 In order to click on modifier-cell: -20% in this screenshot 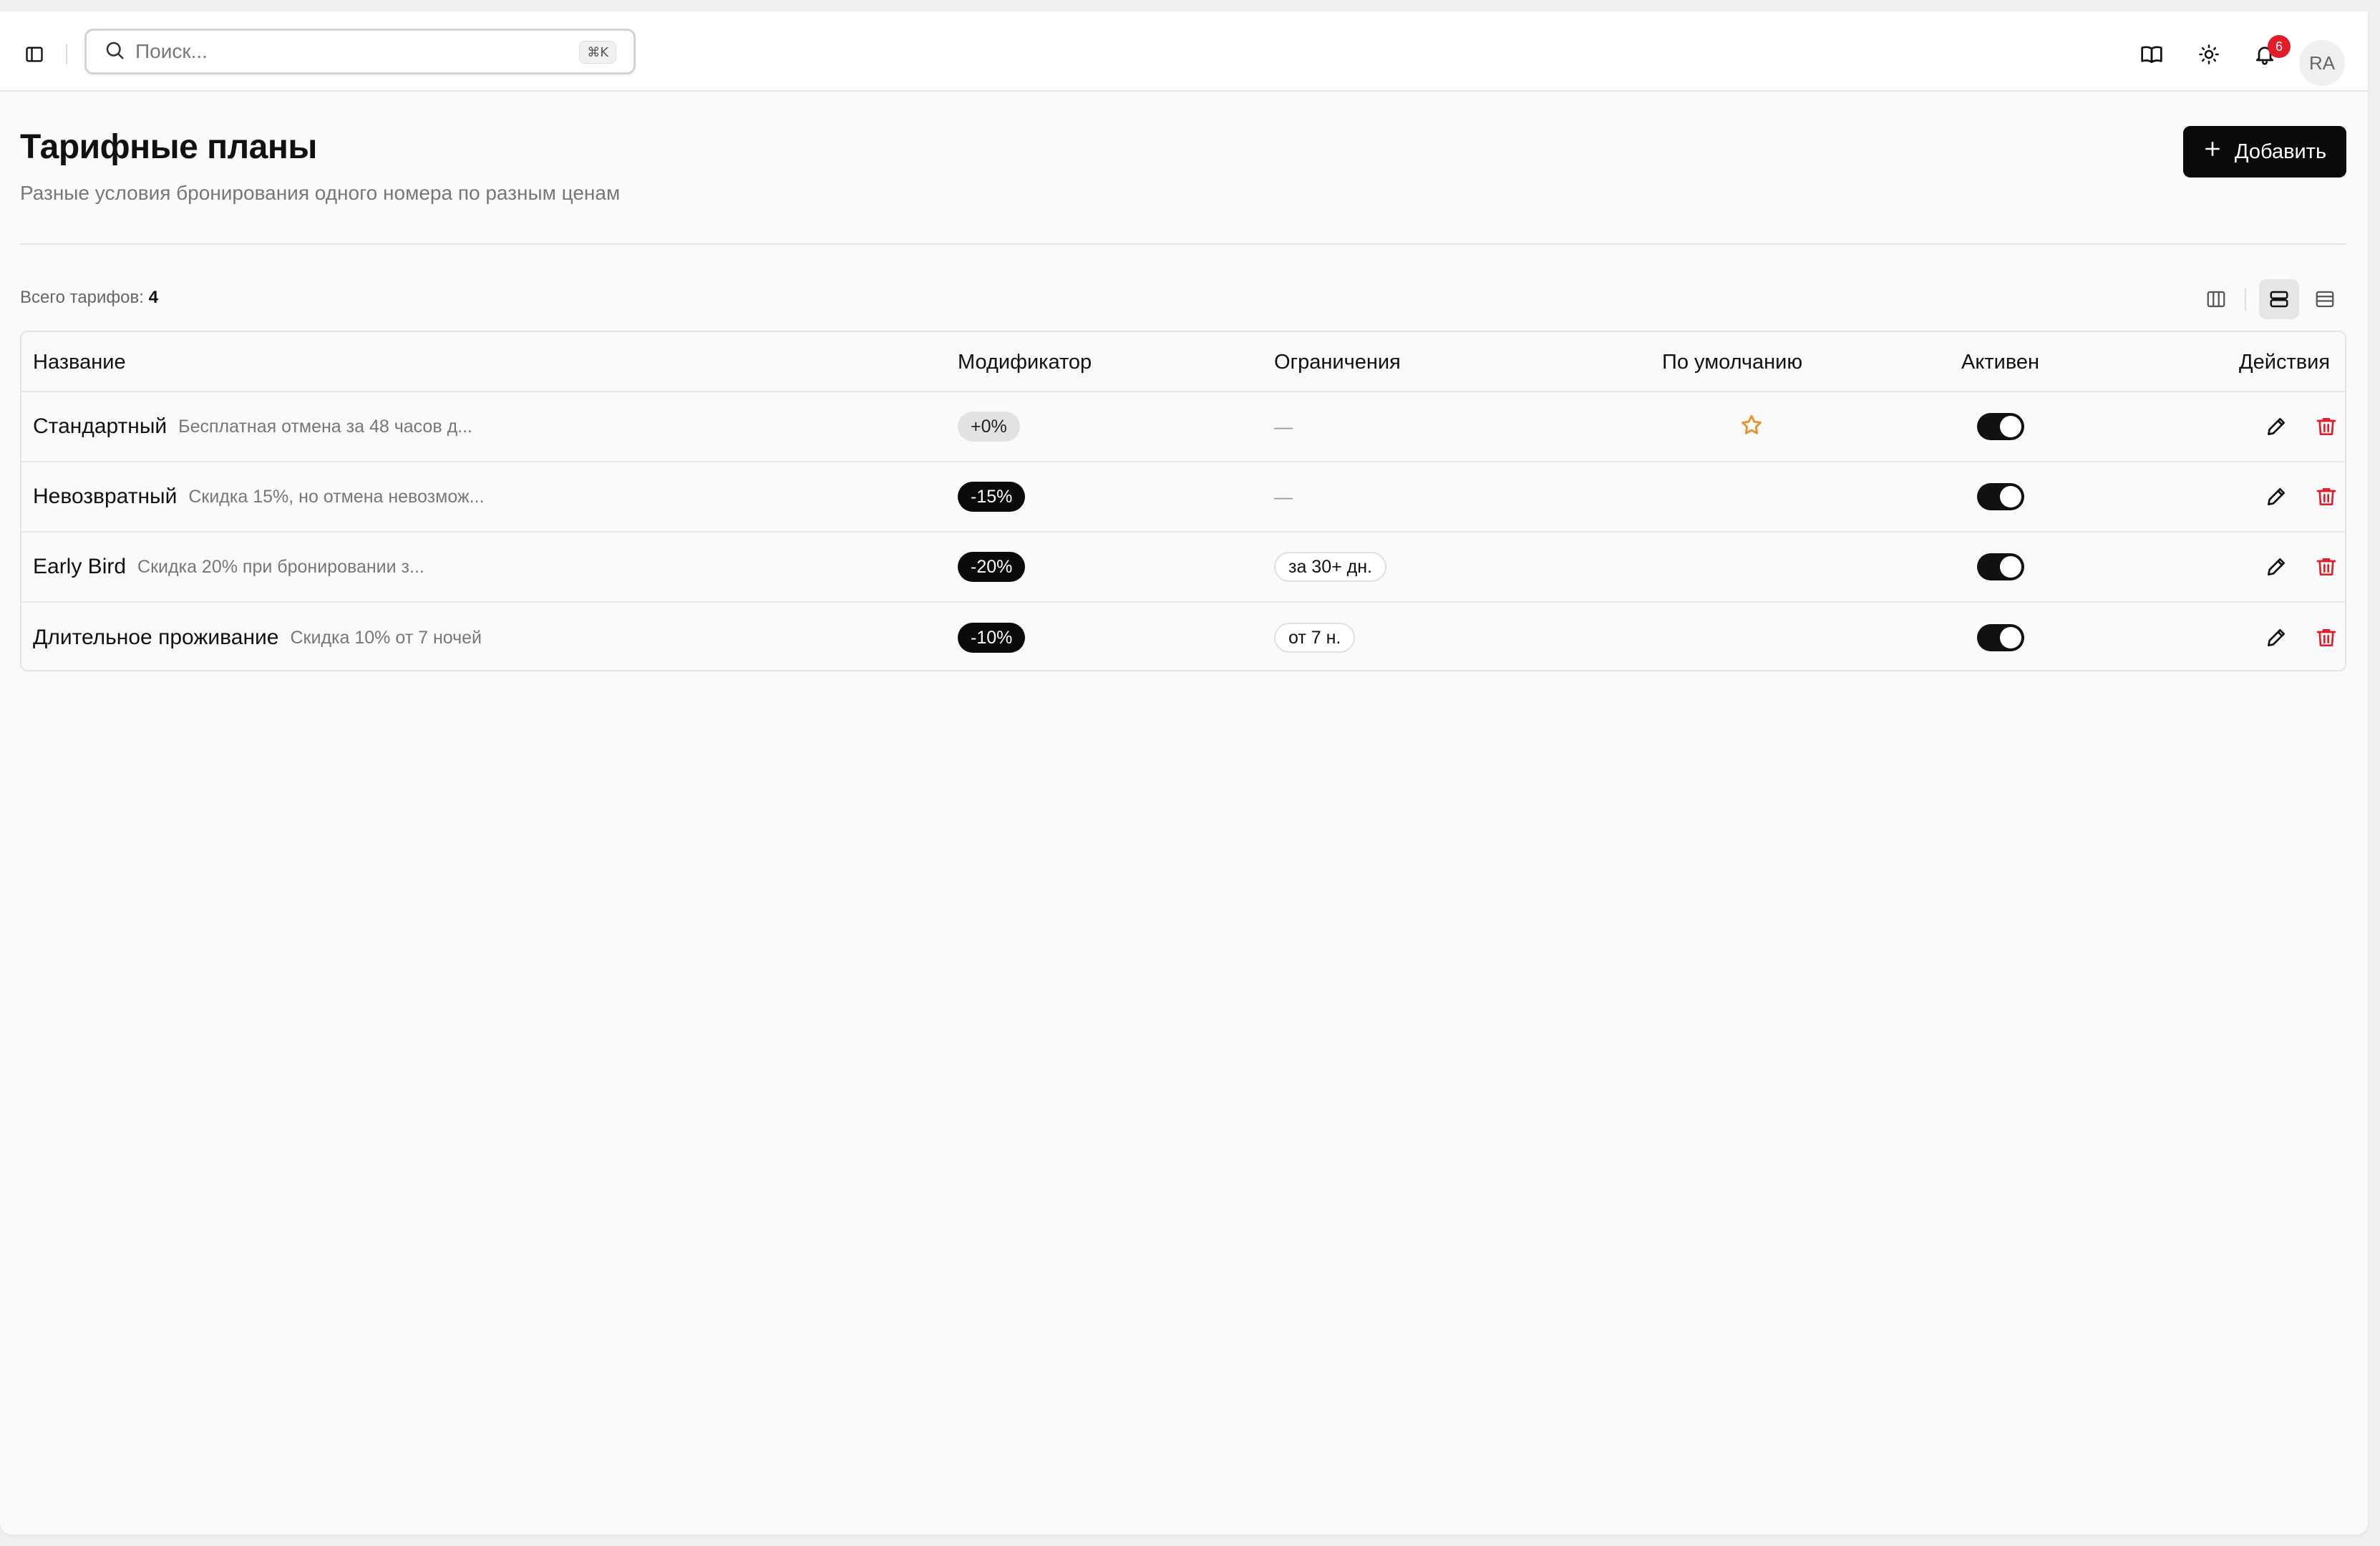, I will do `click(992, 567)`.